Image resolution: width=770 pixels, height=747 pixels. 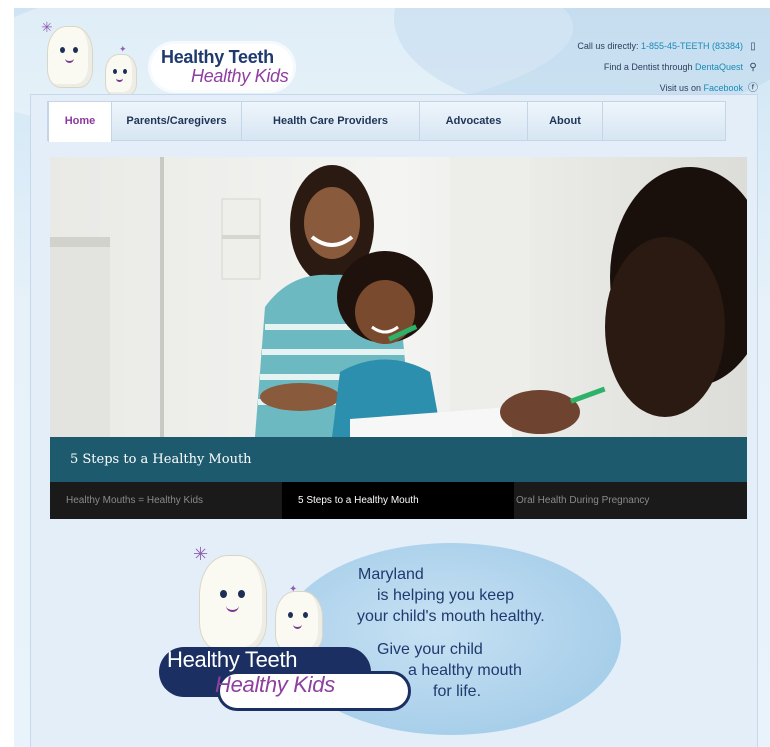 I want to click on logo-text-line1: Healthy Teeth, so click(x=217, y=57).